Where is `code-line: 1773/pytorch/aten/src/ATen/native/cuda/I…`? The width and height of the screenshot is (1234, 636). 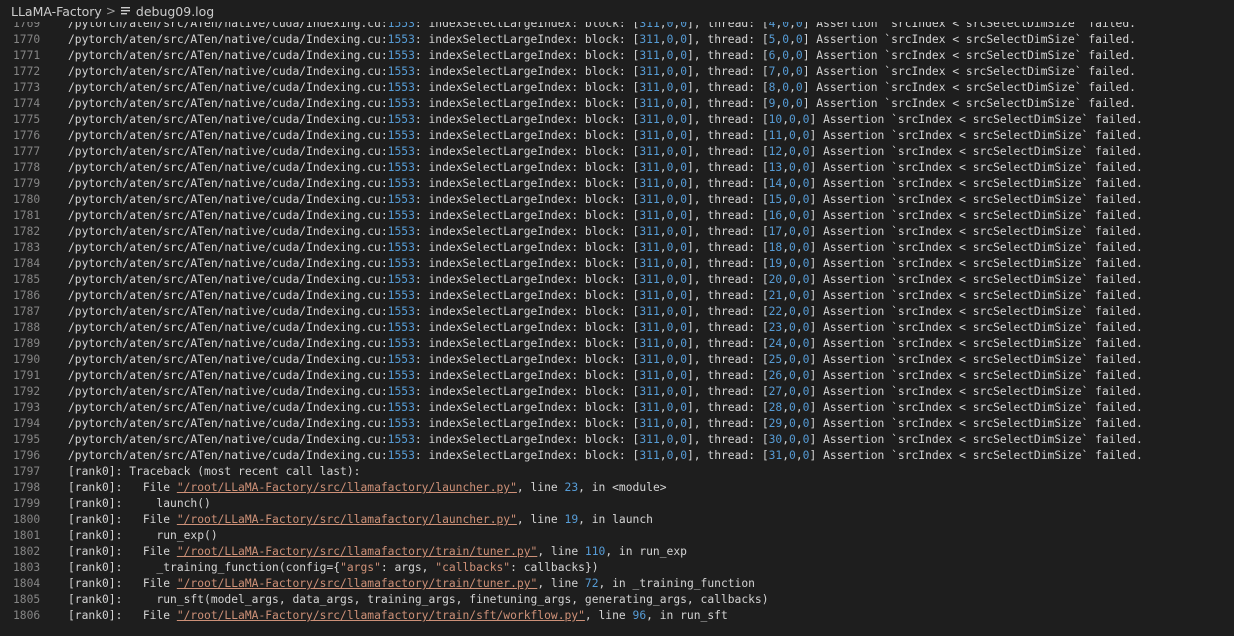 code-line: 1773/pytorch/aten/src/ATen/native/cuda/I… is located at coordinates (617, 88).